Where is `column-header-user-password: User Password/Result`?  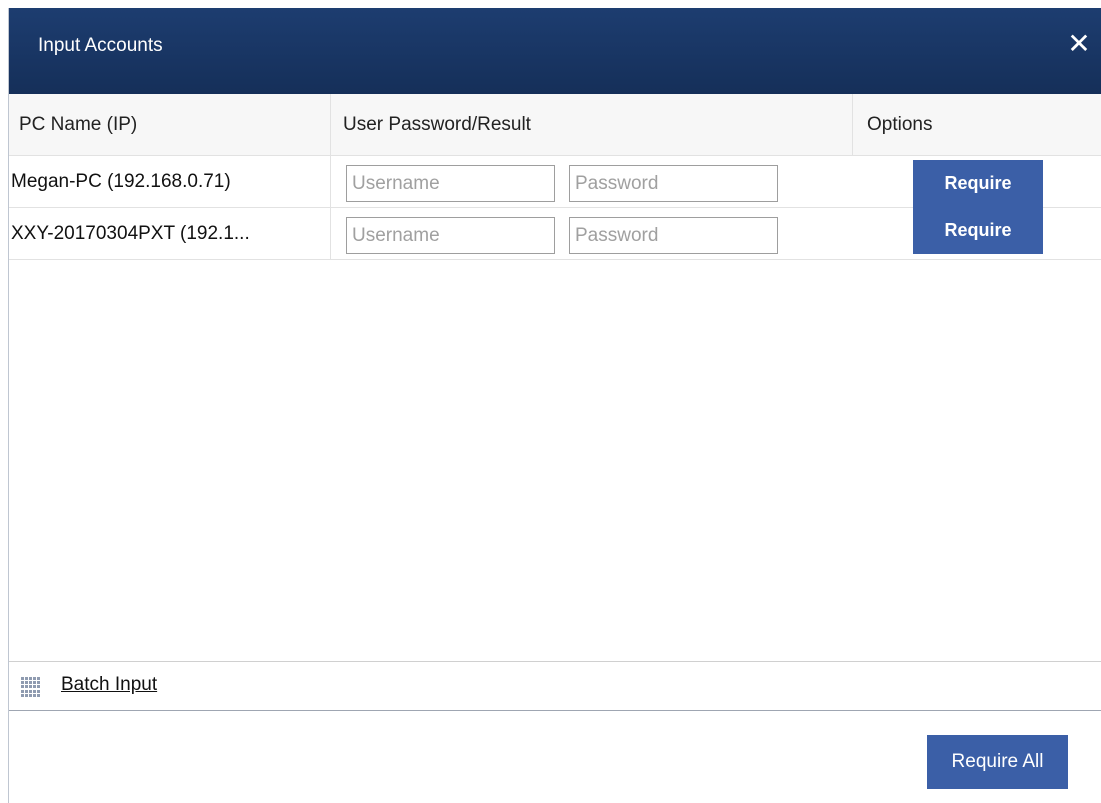 column-header-user-password: User Password/Result is located at coordinates (592, 125).